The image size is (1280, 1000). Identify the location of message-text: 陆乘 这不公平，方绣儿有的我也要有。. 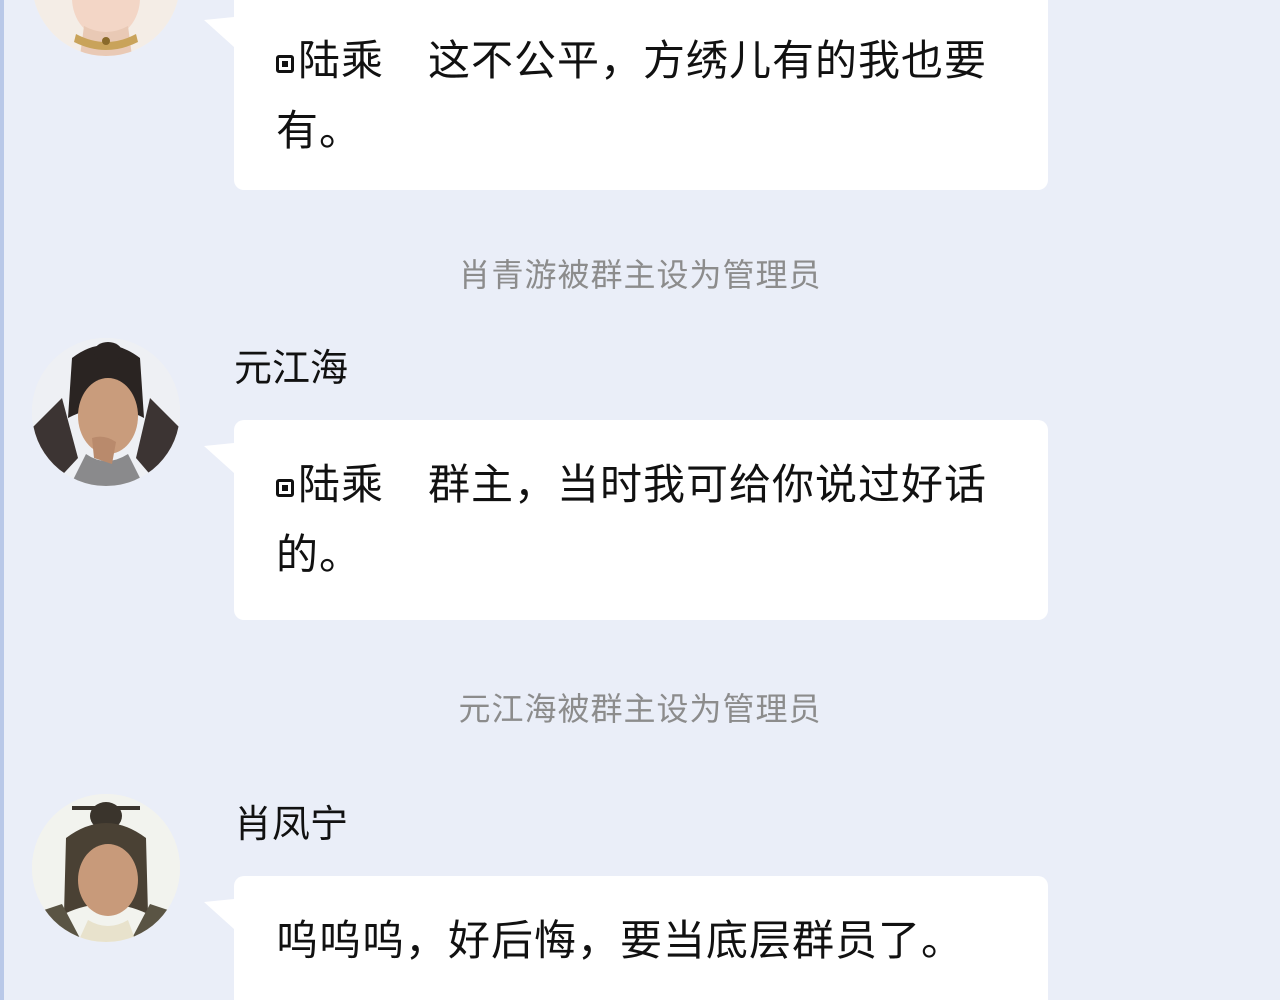
(656, 96).